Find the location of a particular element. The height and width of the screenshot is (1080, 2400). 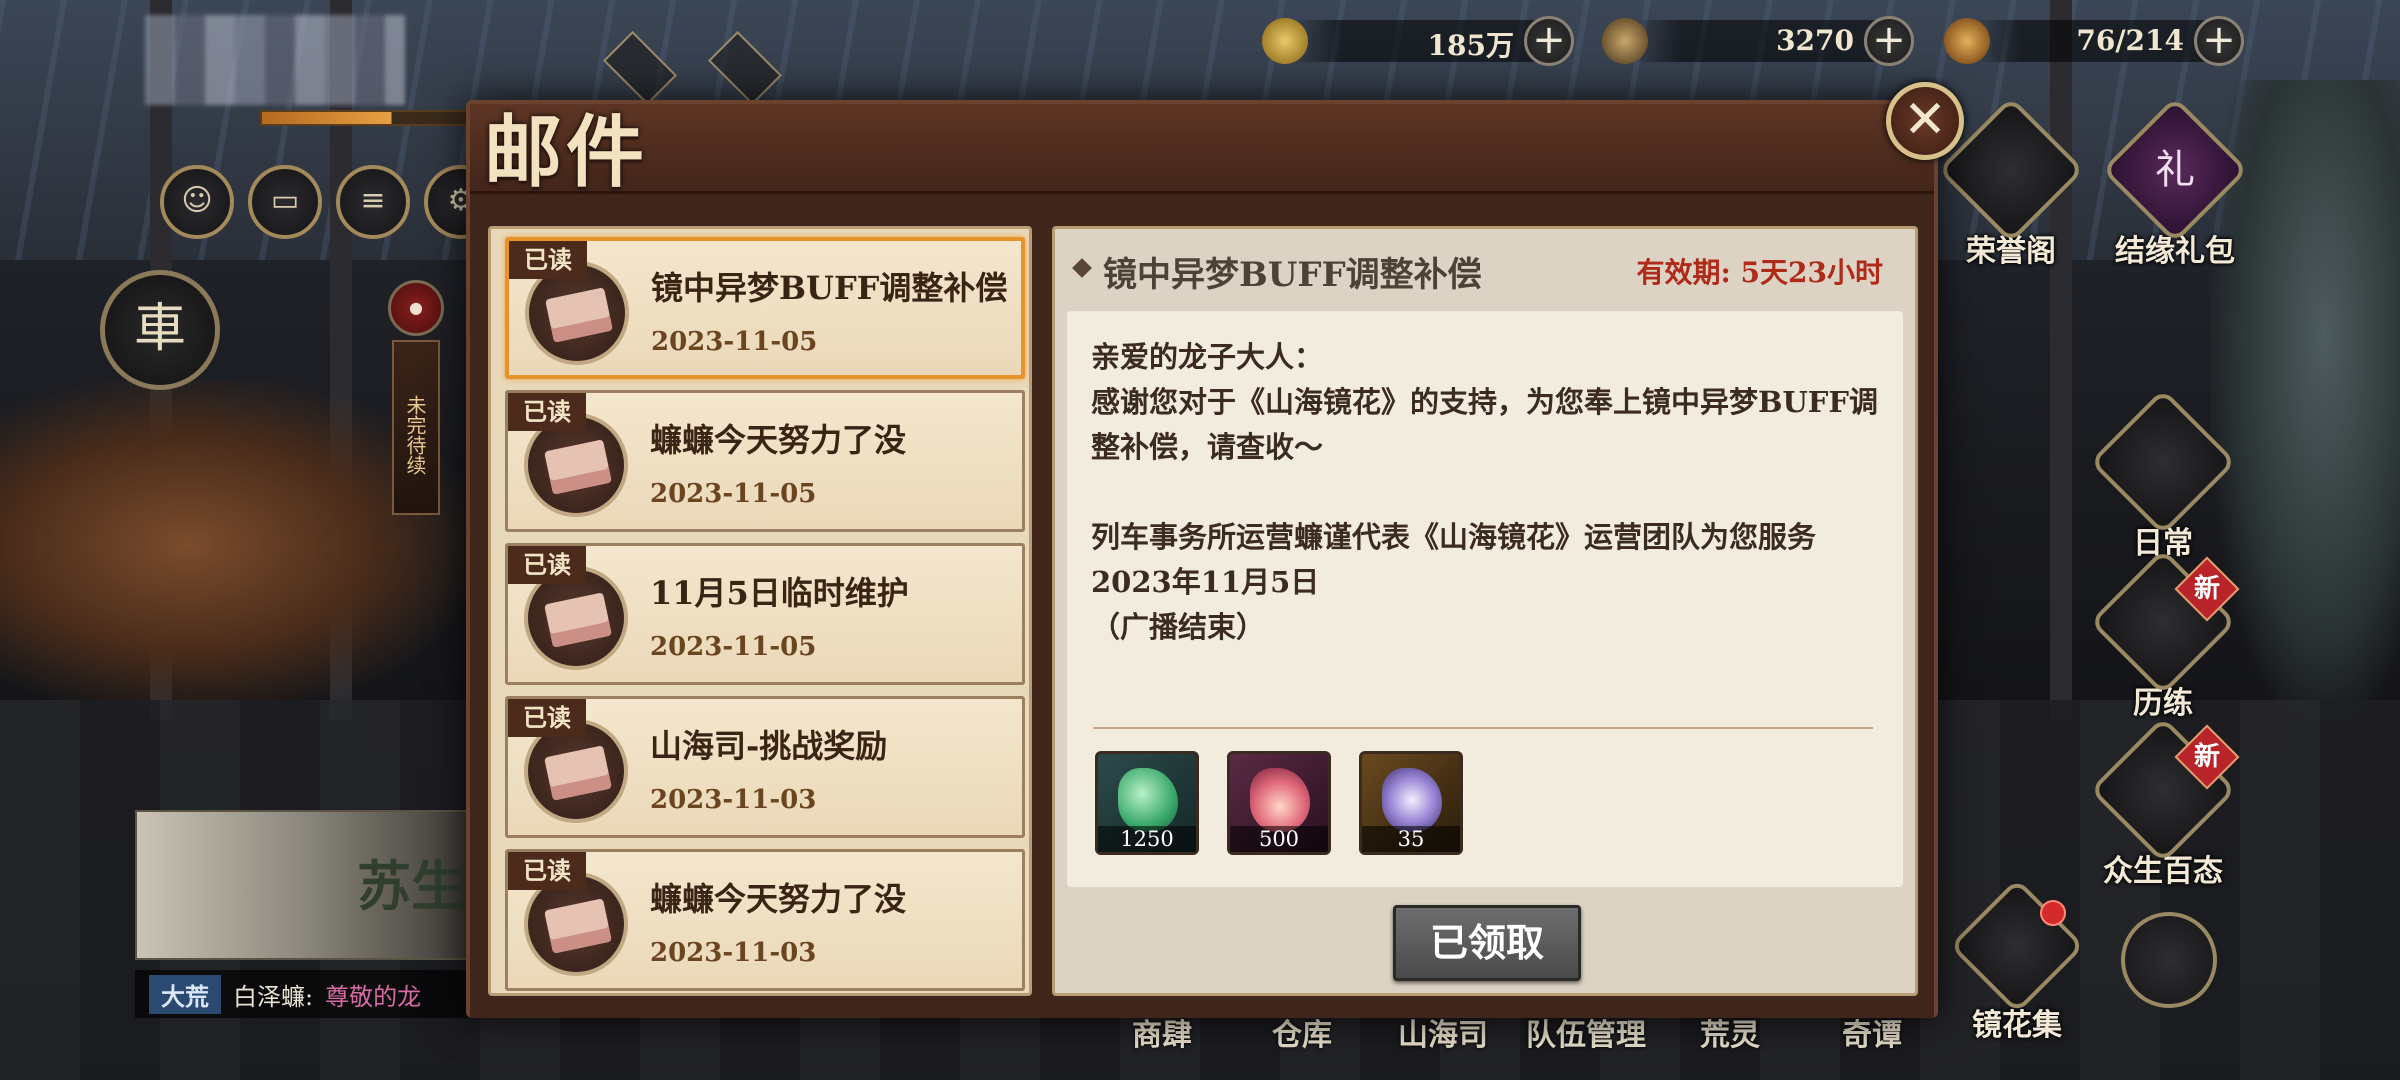

mail-body-line: 列车事务所运营蠊谨代表《山海镜花》运营团队为您服务 is located at coordinates (1454, 537).